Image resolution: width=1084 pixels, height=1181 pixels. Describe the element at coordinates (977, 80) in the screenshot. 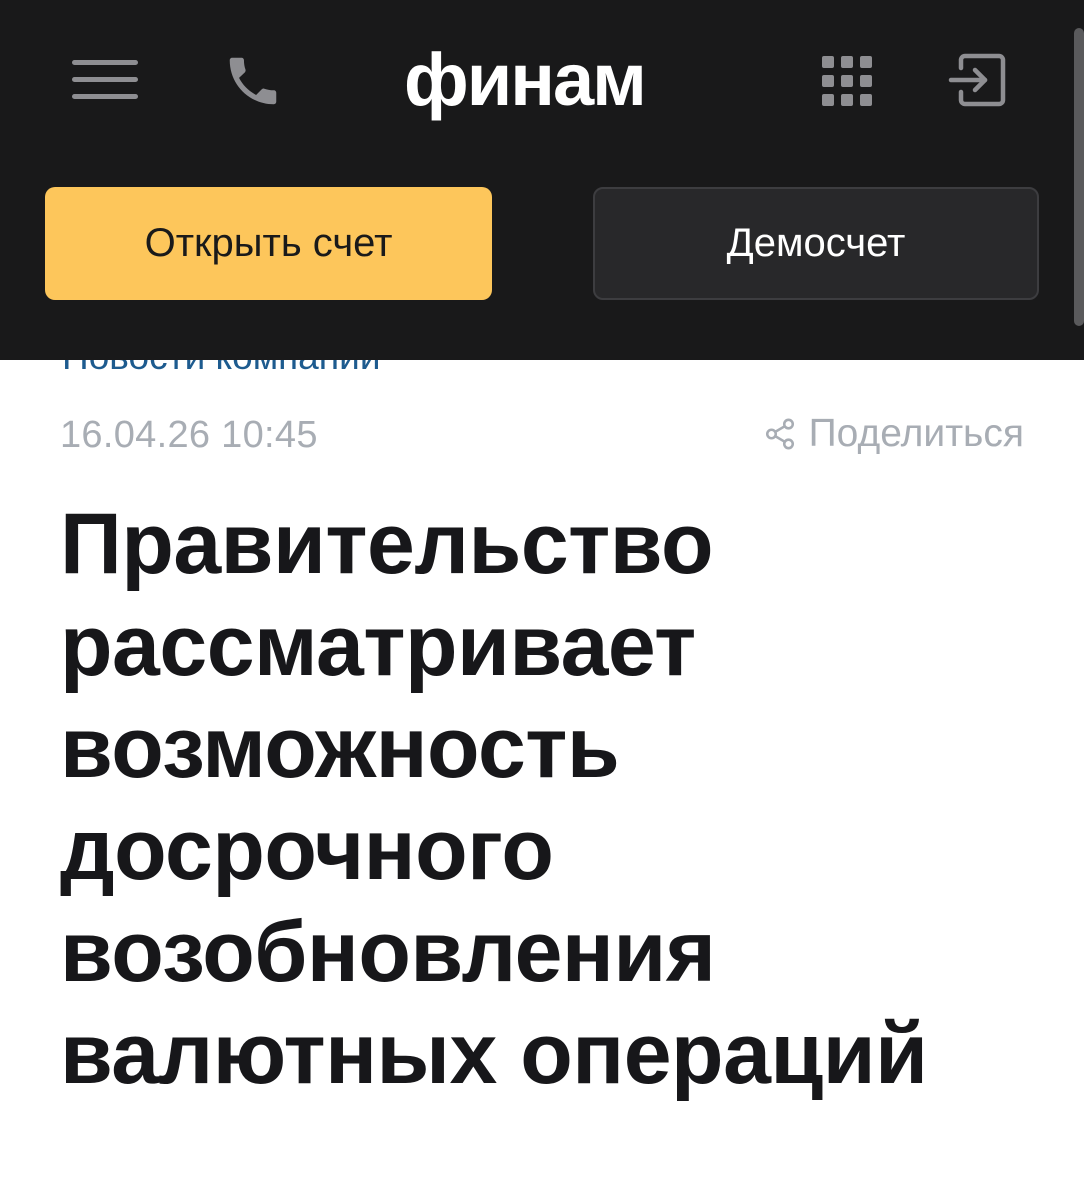

I see `login-icon` at that location.